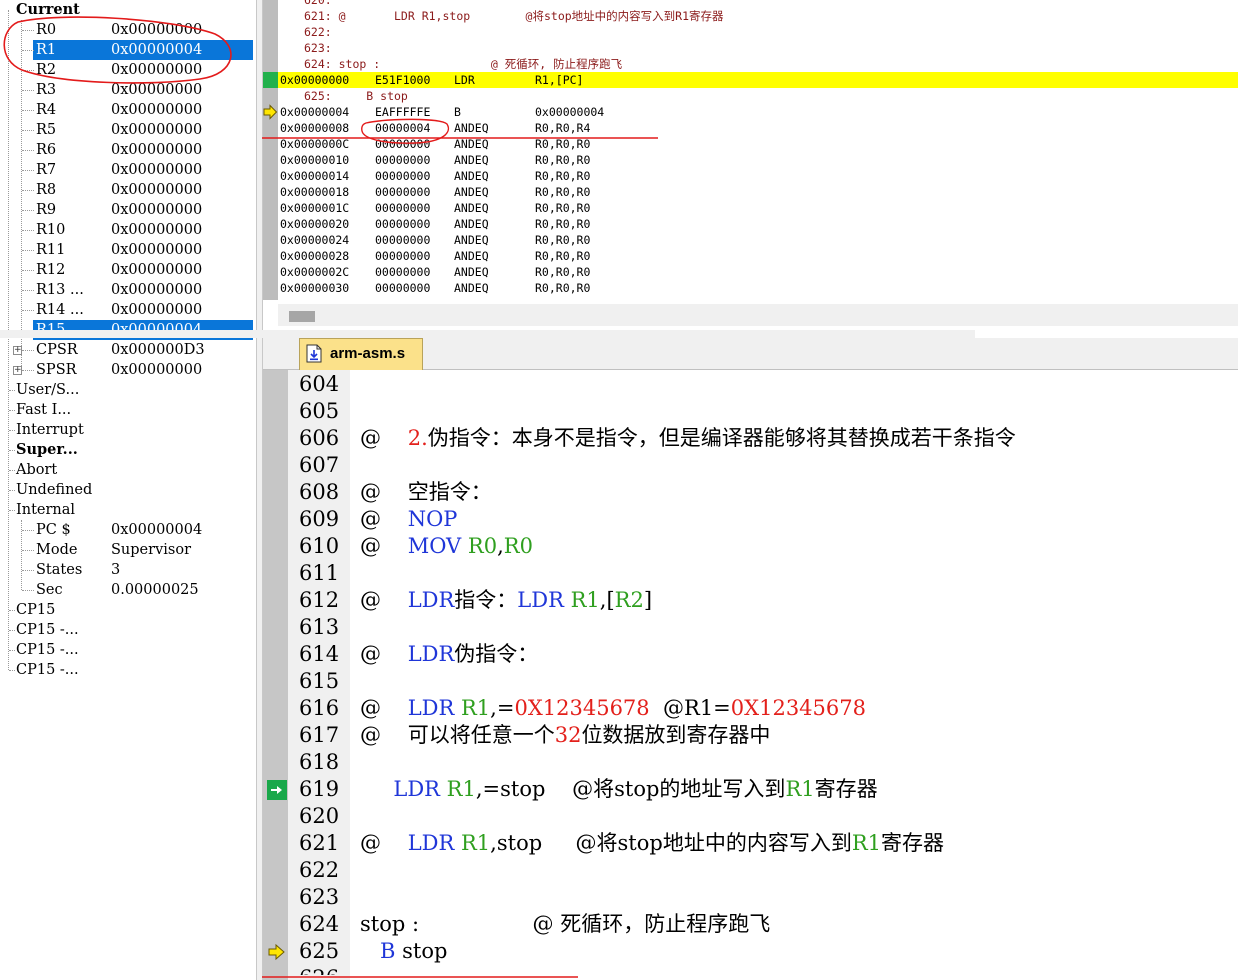 This screenshot has width=1238, height=980. I want to click on register-row: R10 0x00000000, so click(128, 230).